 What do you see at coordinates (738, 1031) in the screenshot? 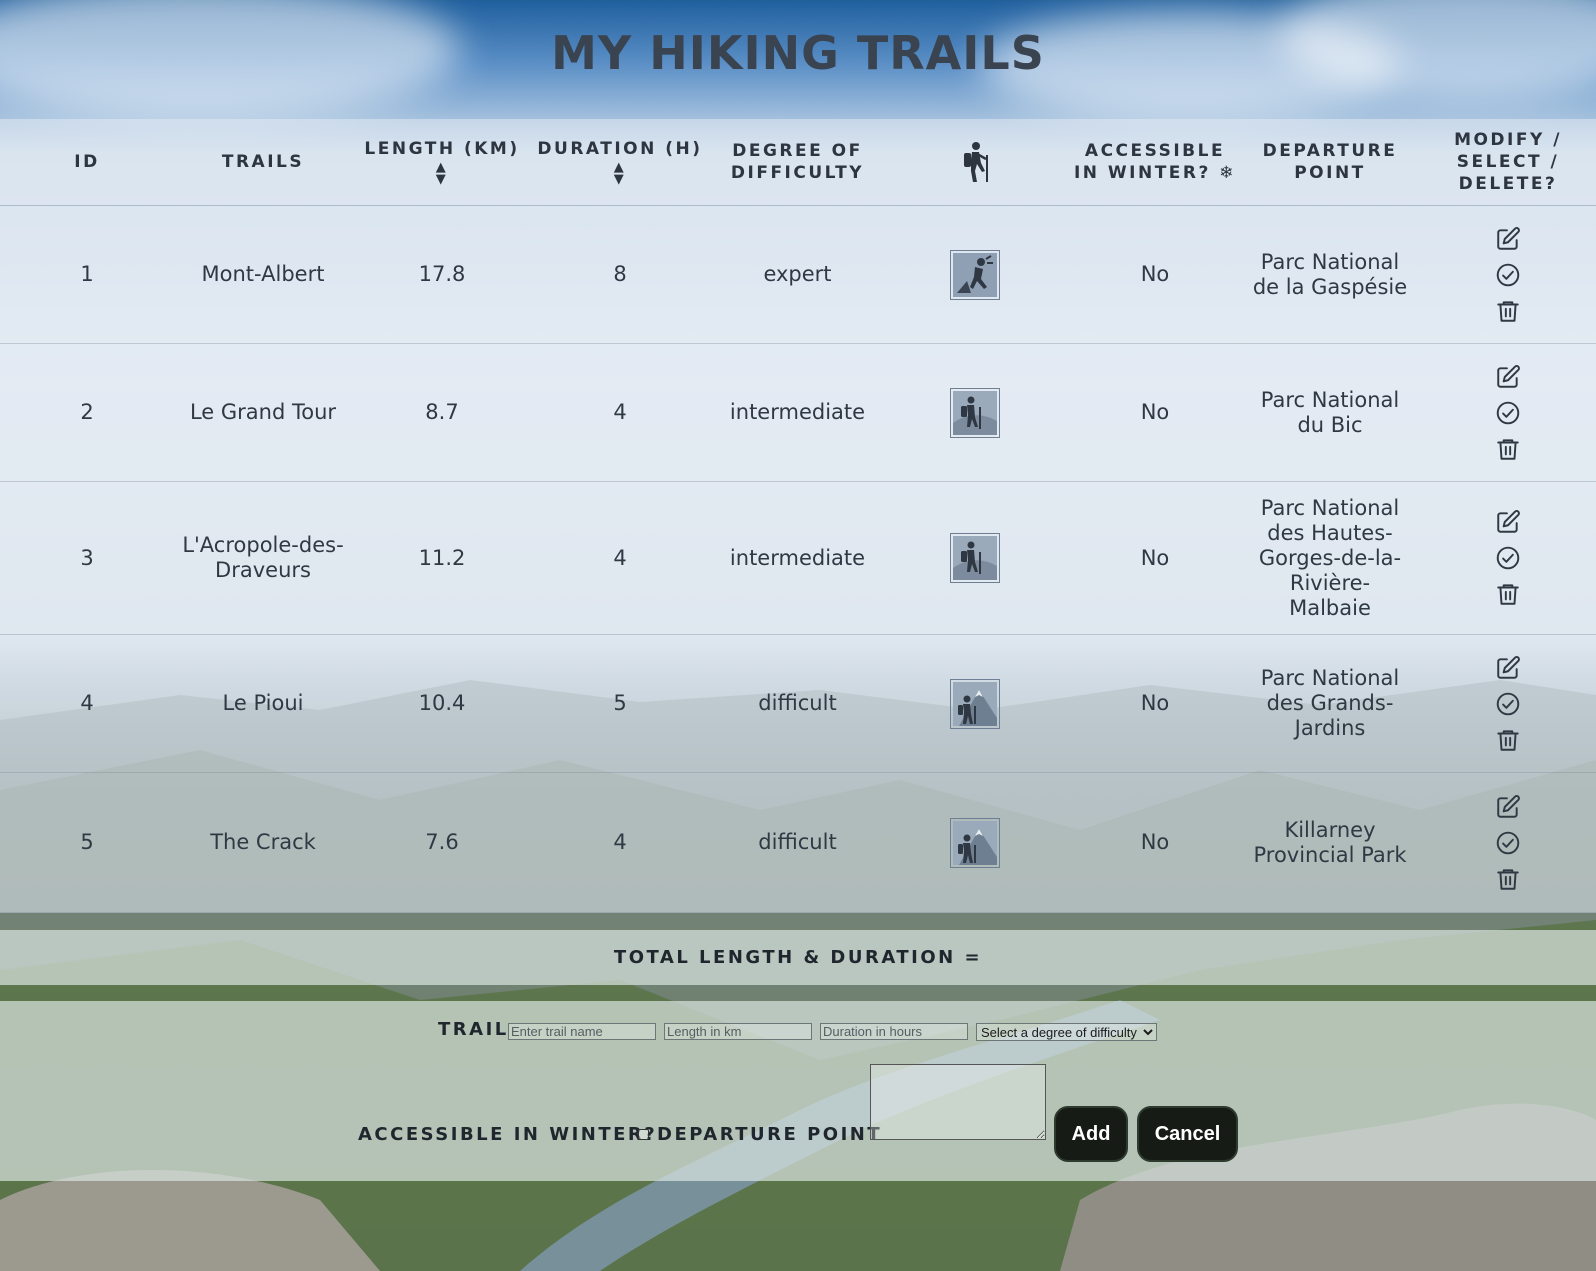
I see `length-input` at bounding box center [738, 1031].